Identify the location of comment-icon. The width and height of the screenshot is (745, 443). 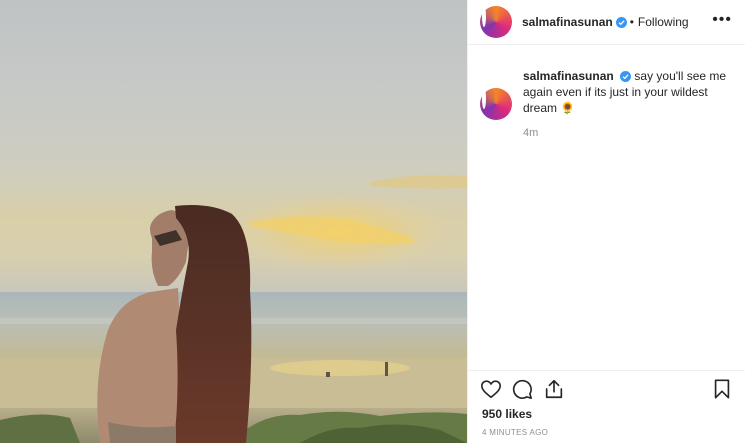
(522, 389).